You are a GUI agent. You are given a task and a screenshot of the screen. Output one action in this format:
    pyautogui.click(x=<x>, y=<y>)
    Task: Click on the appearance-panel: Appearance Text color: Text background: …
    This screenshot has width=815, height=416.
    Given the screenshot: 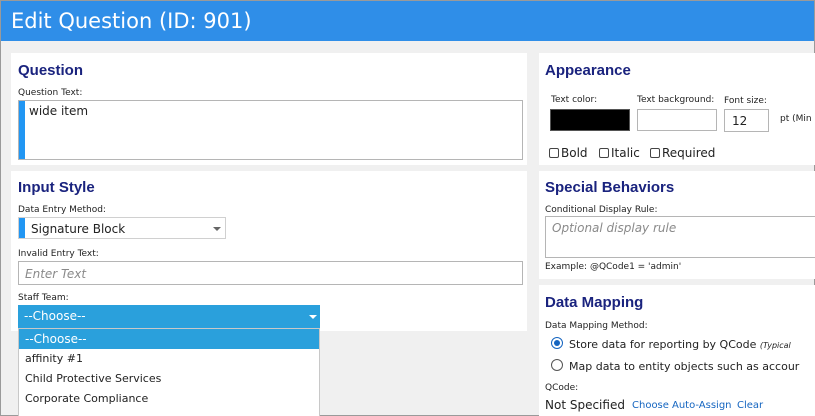 What is the action you would take?
    pyautogui.click(x=677, y=109)
    